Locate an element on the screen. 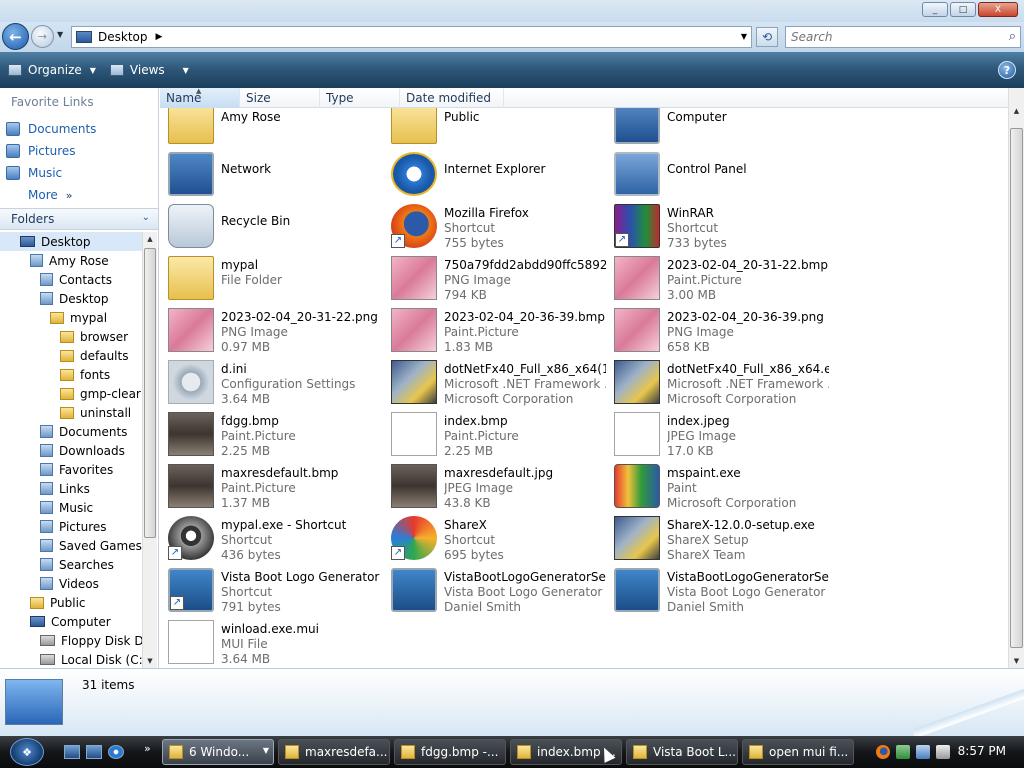  internet-explorer-icon is located at coordinates (116, 752).